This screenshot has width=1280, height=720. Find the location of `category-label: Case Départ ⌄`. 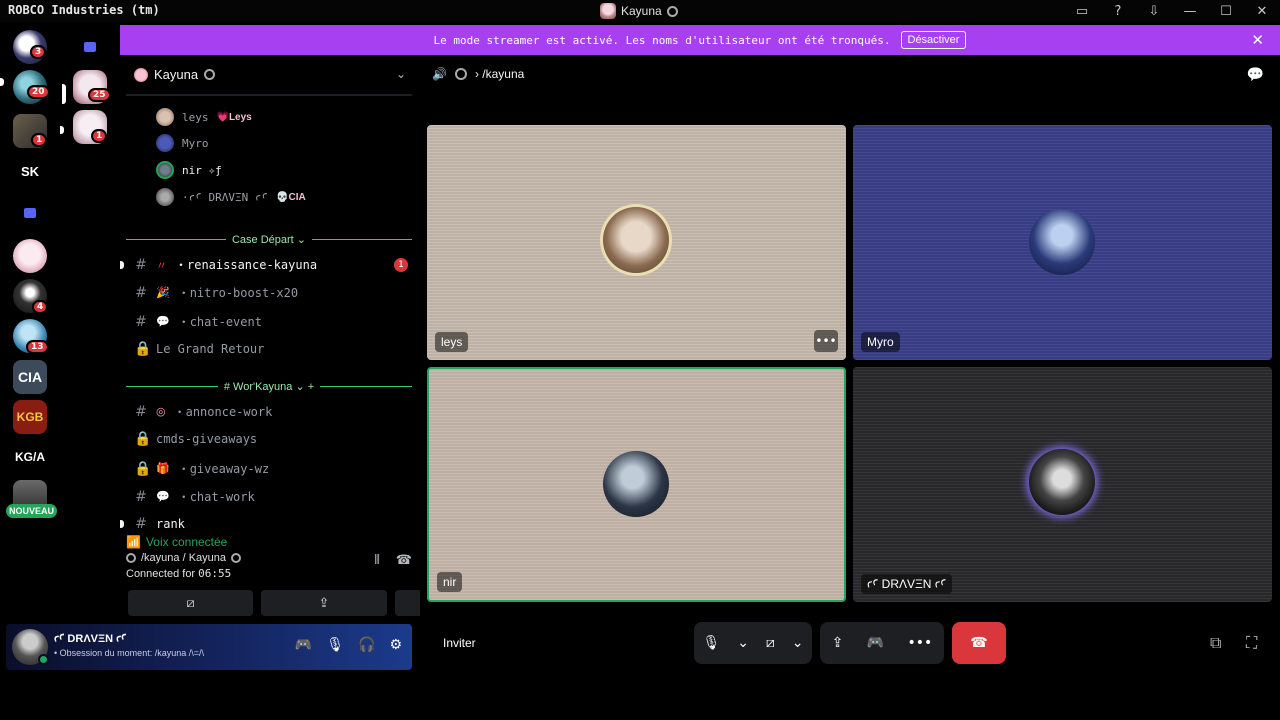

category-label: Case Départ ⌄ is located at coordinates (269, 240).